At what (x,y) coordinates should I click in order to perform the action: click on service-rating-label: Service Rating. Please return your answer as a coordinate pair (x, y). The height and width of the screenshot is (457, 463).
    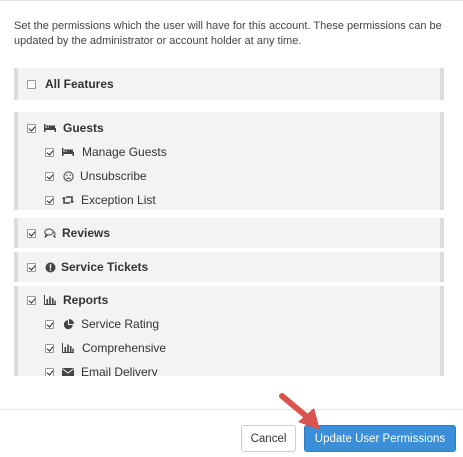
    Looking at the image, I should click on (120, 324).